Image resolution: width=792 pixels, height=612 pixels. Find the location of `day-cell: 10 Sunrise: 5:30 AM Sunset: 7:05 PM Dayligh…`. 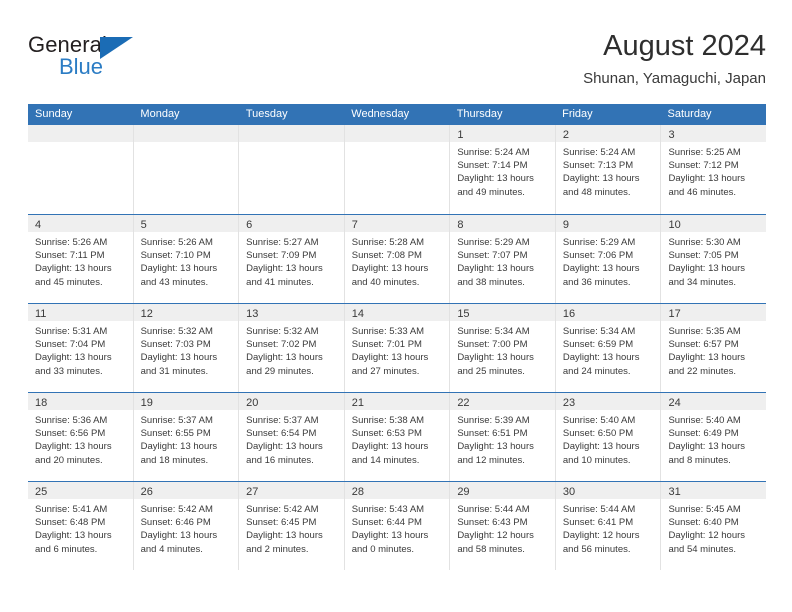

day-cell: 10 Sunrise: 5:30 AM Sunset: 7:05 PM Dayligh… is located at coordinates (714, 259).